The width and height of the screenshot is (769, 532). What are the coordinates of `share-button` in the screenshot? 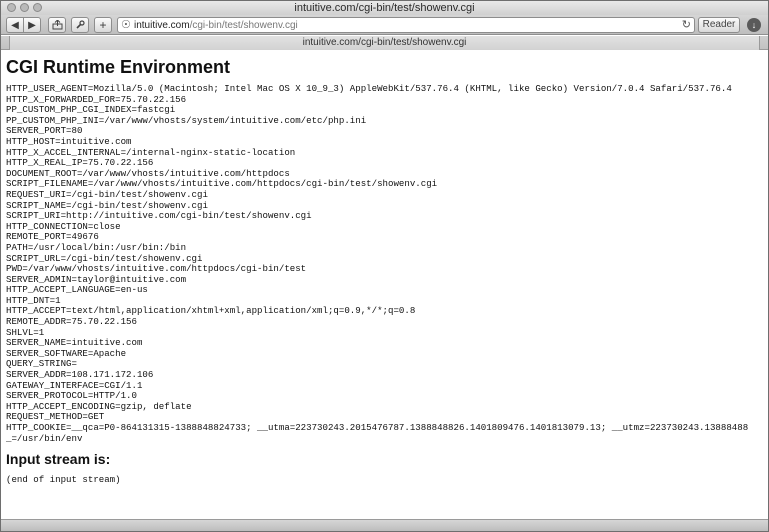 It's located at (57, 25).